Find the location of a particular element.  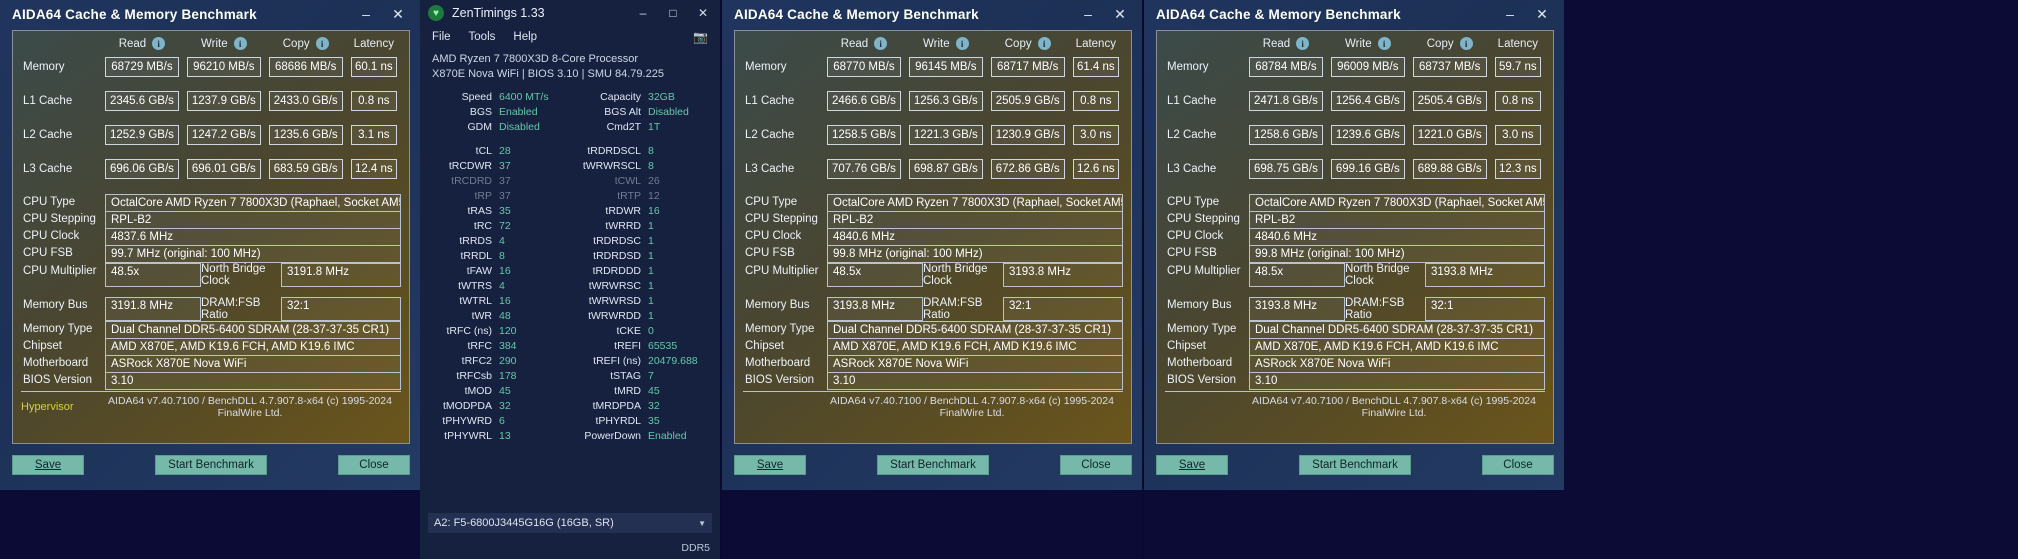

motherboard-row: Motherboard ASRock X870E Nova WiFi is located at coordinates (211, 363).